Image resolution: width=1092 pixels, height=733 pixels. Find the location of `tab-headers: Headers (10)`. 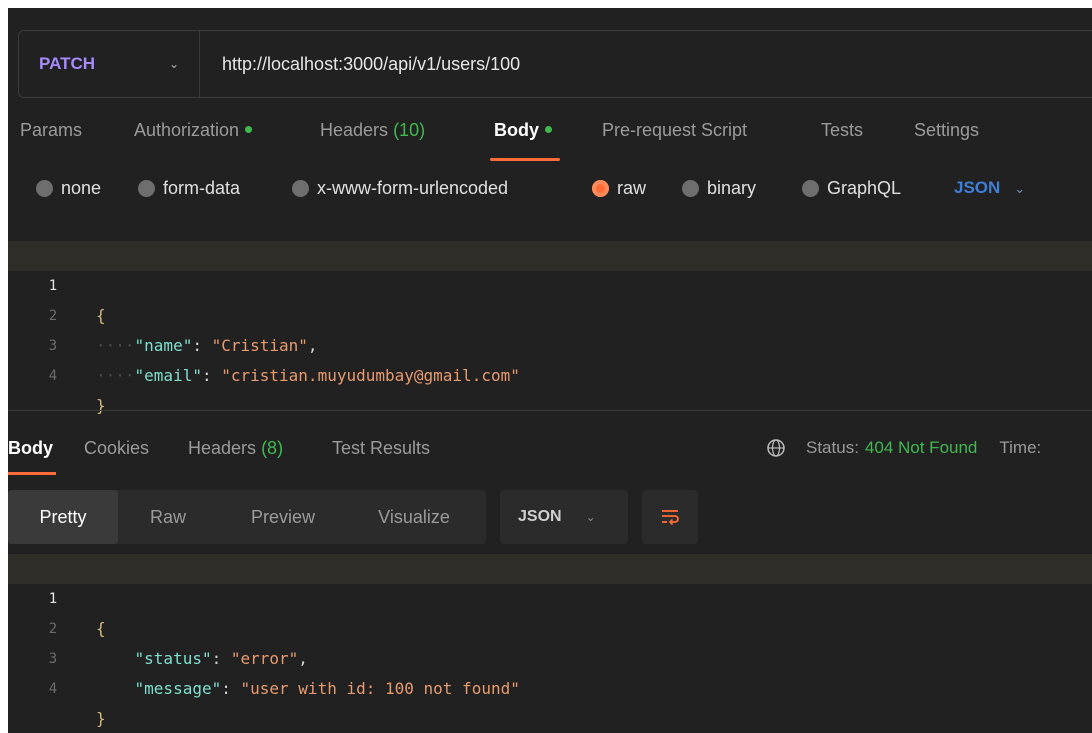

tab-headers: Headers (10) is located at coordinates (372, 130).